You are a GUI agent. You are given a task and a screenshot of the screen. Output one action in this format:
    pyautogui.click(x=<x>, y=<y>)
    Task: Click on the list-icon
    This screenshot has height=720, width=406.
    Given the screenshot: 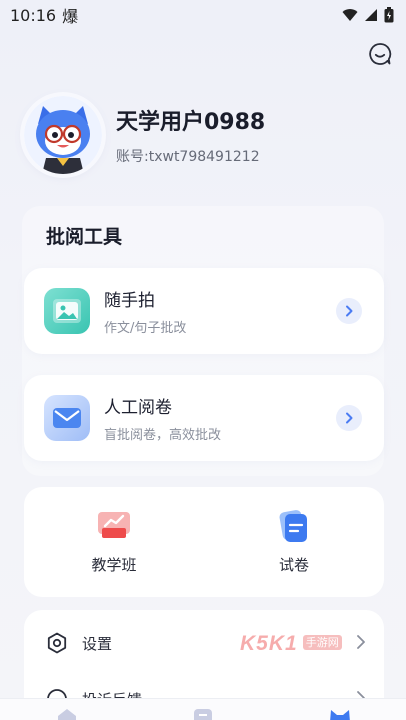 What is the action you would take?
    pyautogui.click(x=203, y=714)
    